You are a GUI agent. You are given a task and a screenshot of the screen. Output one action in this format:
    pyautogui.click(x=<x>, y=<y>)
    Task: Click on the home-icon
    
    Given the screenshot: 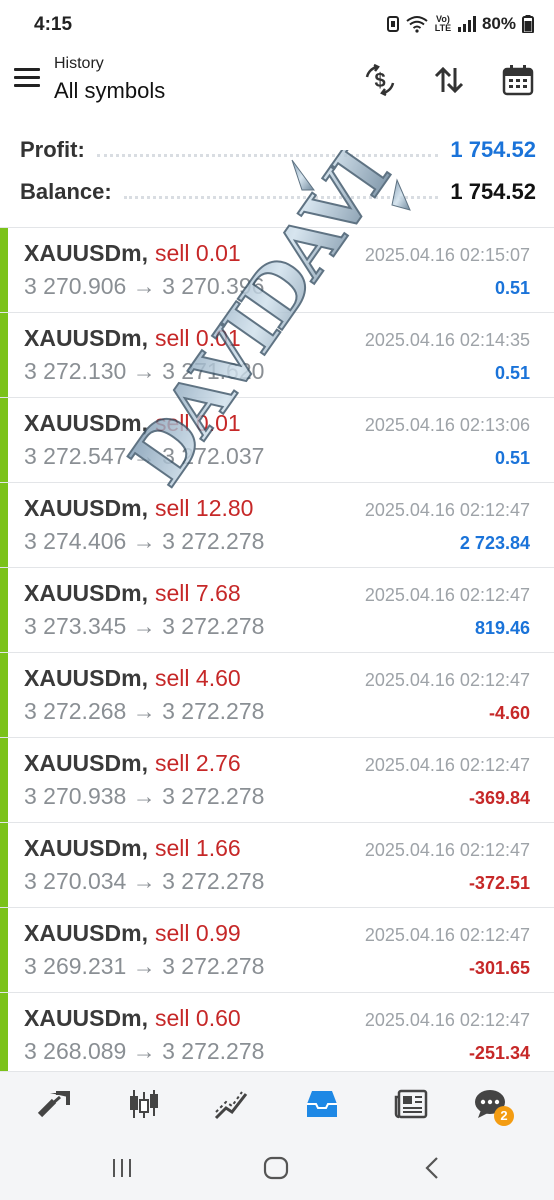 What is the action you would take?
    pyautogui.click(x=276, y=1168)
    